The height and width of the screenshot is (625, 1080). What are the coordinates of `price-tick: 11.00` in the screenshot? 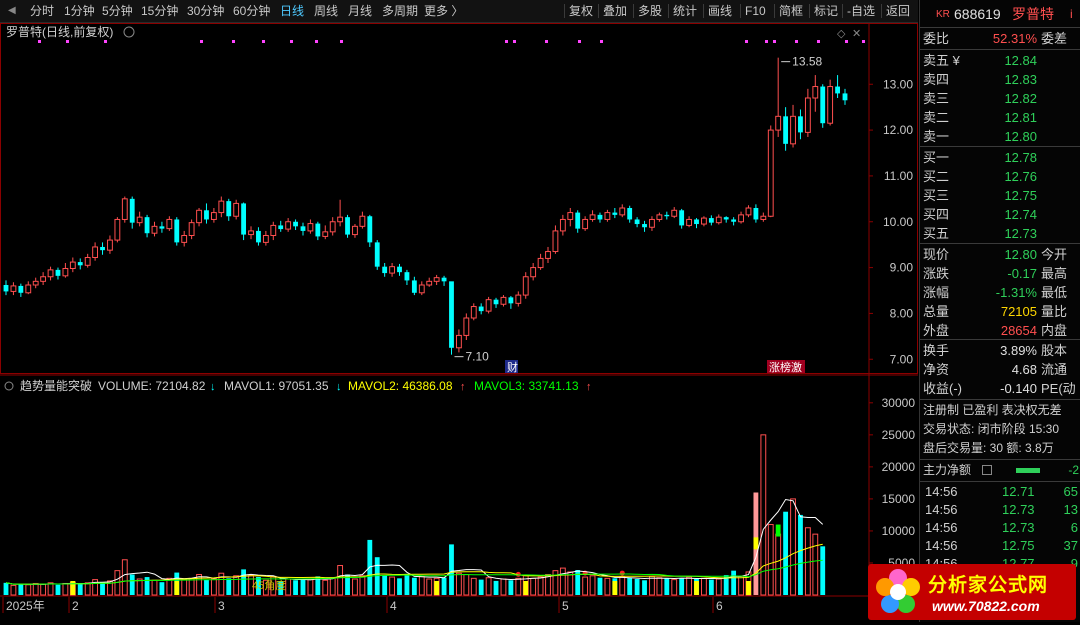 It's located at (898, 176).